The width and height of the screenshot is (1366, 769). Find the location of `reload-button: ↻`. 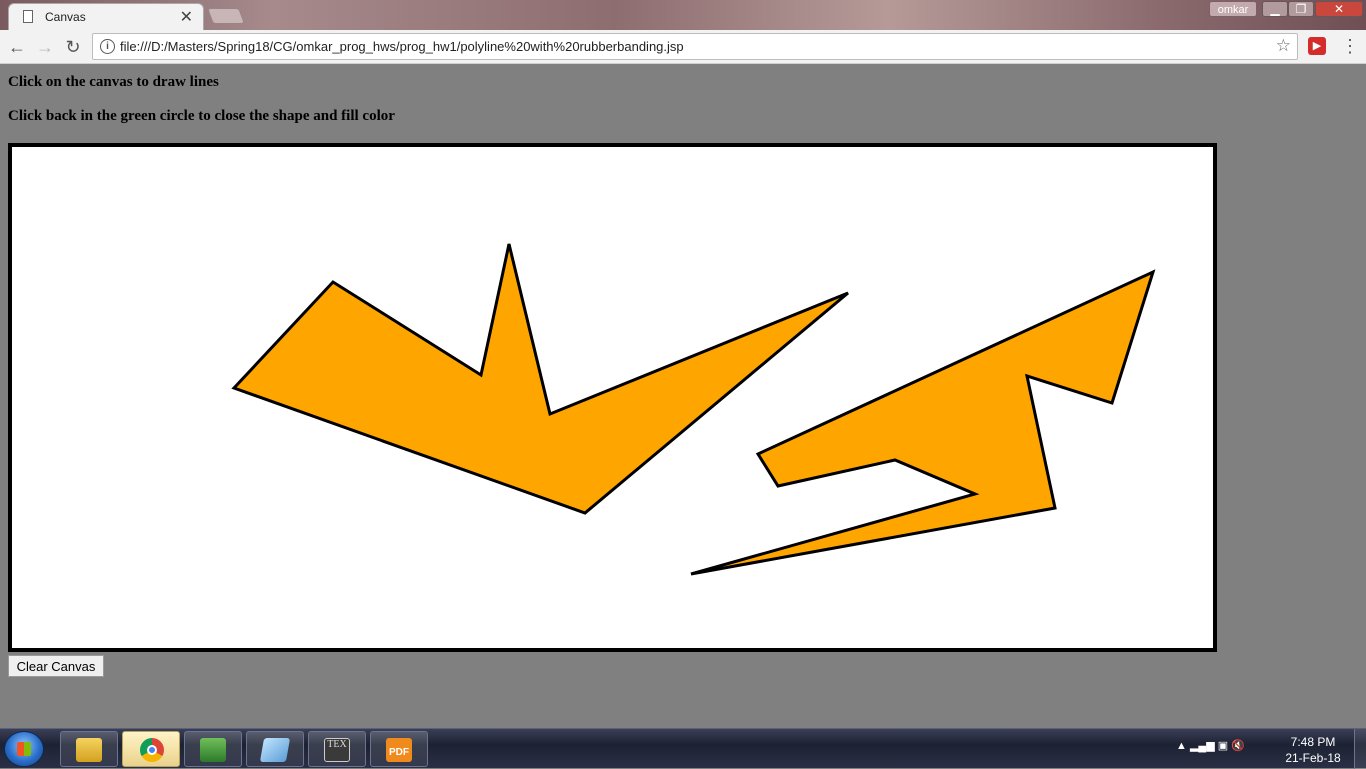

reload-button: ↻ is located at coordinates (73, 47).